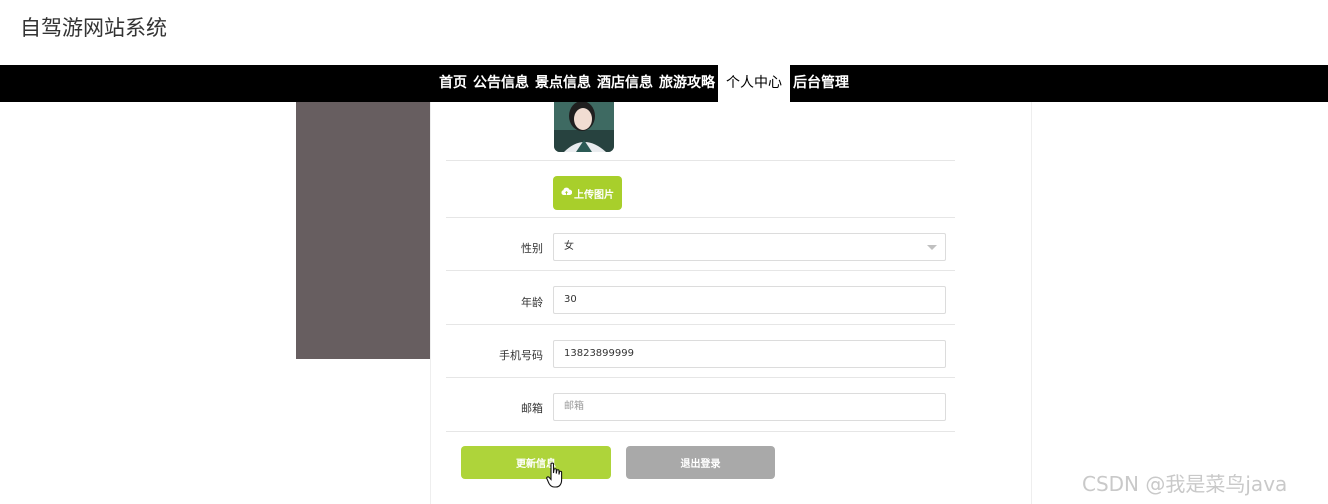  What do you see at coordinates (687, 83) in the screenshot?
I see `nav-item-travel-guides: 旅游攻略` at bounding box center [687, 83].